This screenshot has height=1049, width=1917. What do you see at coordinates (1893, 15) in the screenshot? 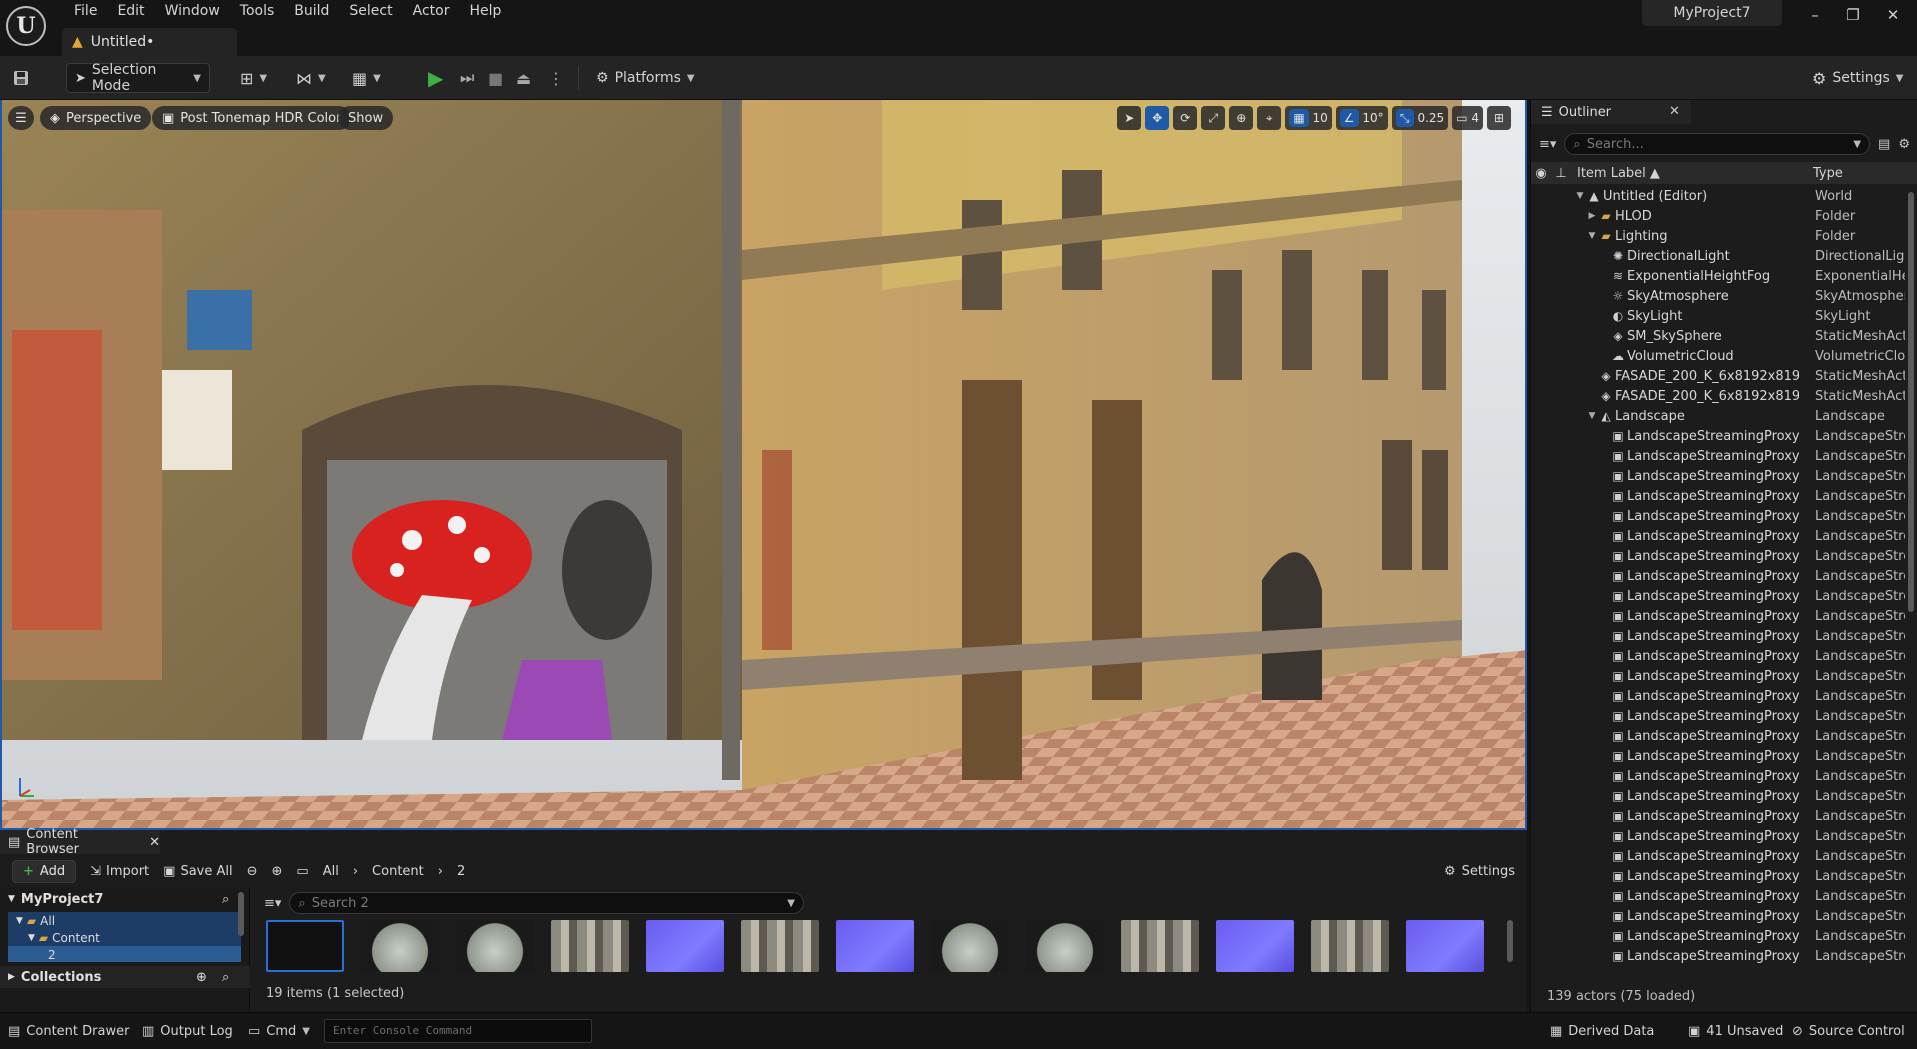
I see `close-window-button: ✕` at bounding box center [1893, 15].